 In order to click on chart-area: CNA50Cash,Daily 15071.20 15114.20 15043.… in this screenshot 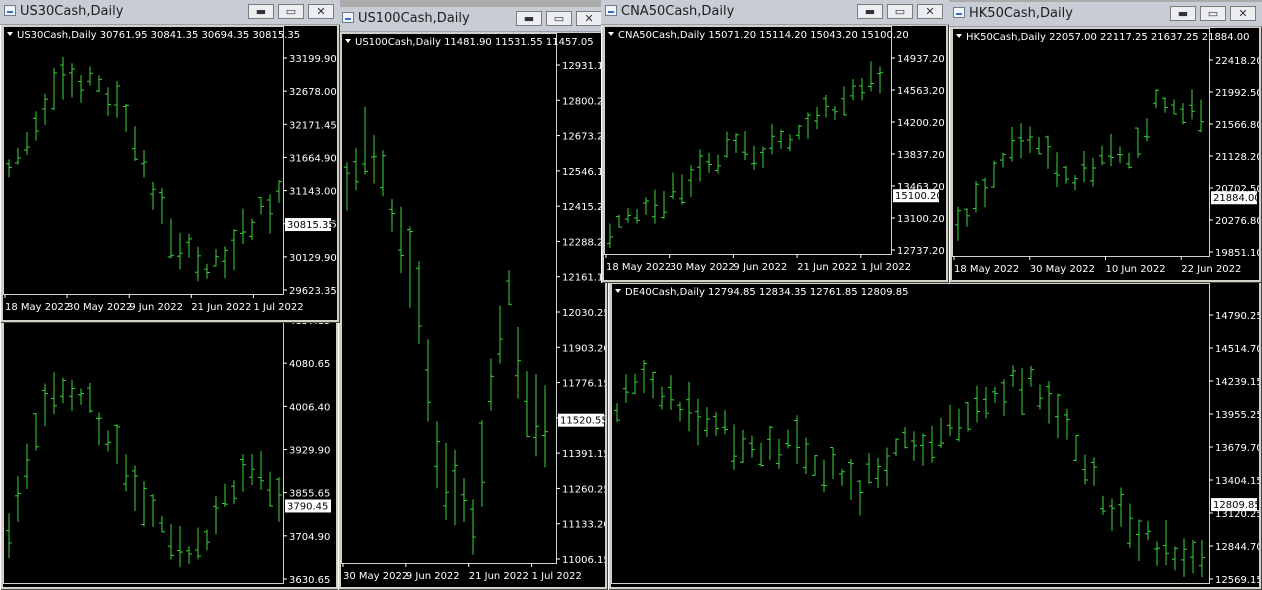, I will do `click(775, 153)`.